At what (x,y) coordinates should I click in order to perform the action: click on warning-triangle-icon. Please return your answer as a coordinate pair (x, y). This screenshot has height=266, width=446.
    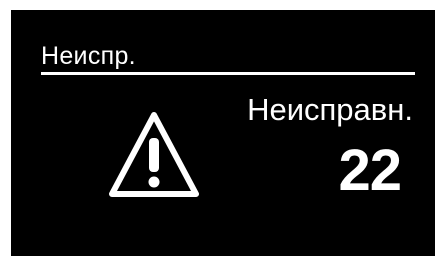
    Looking at the image, I should click on (154, 154).